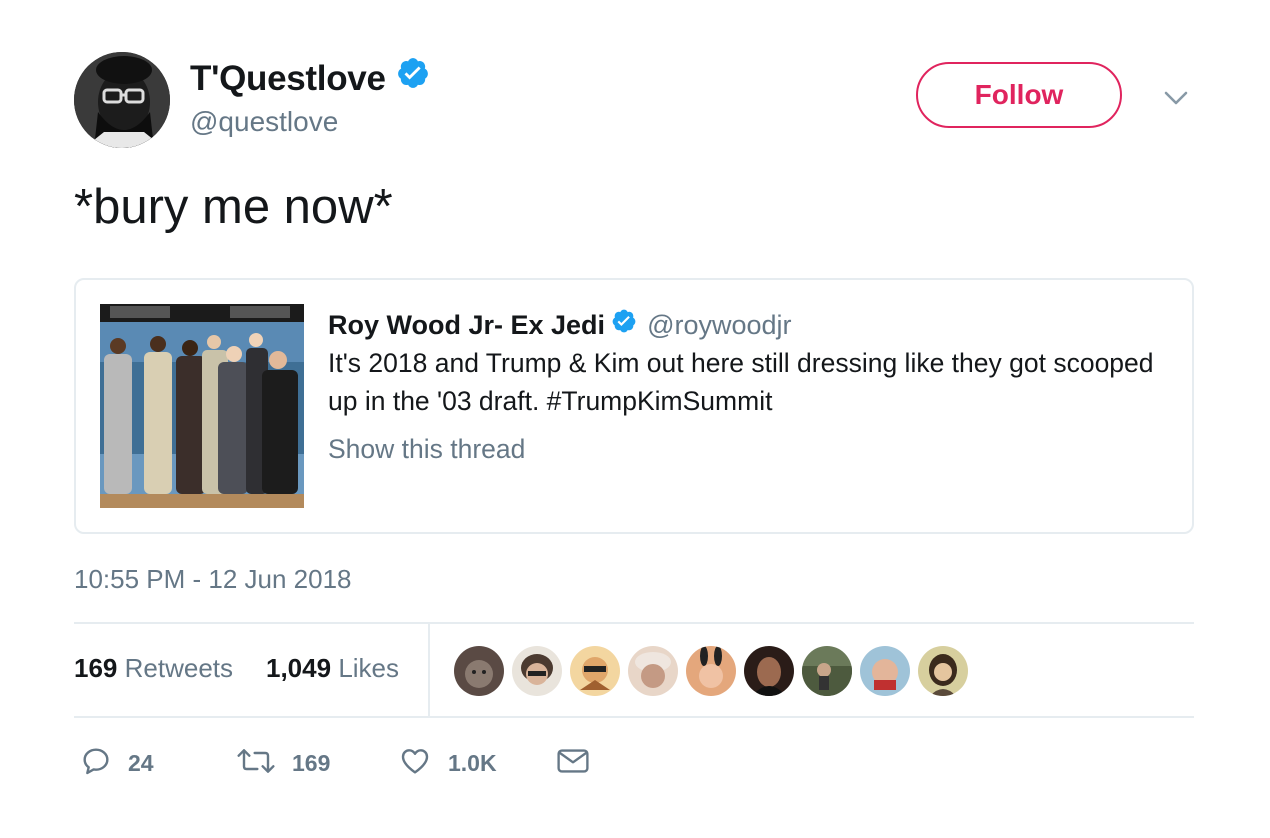 The width and height of the screenshot is (1270, 838). I want to click on quoted-tweet-image, so click(202, 406).